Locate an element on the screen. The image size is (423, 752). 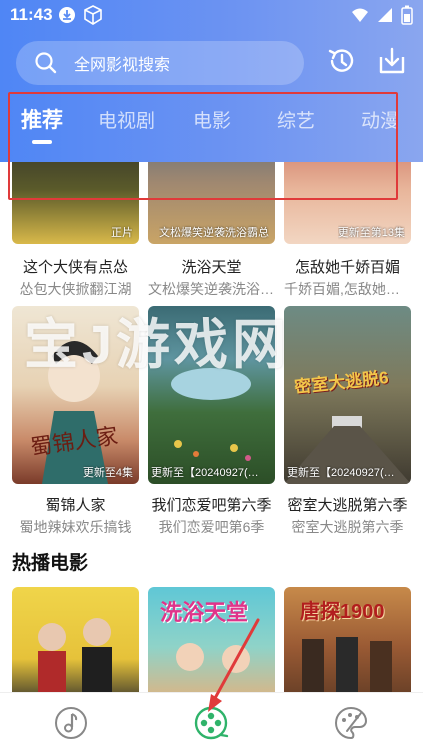
status-time: 11:43 is located at coordinates (31, 14).